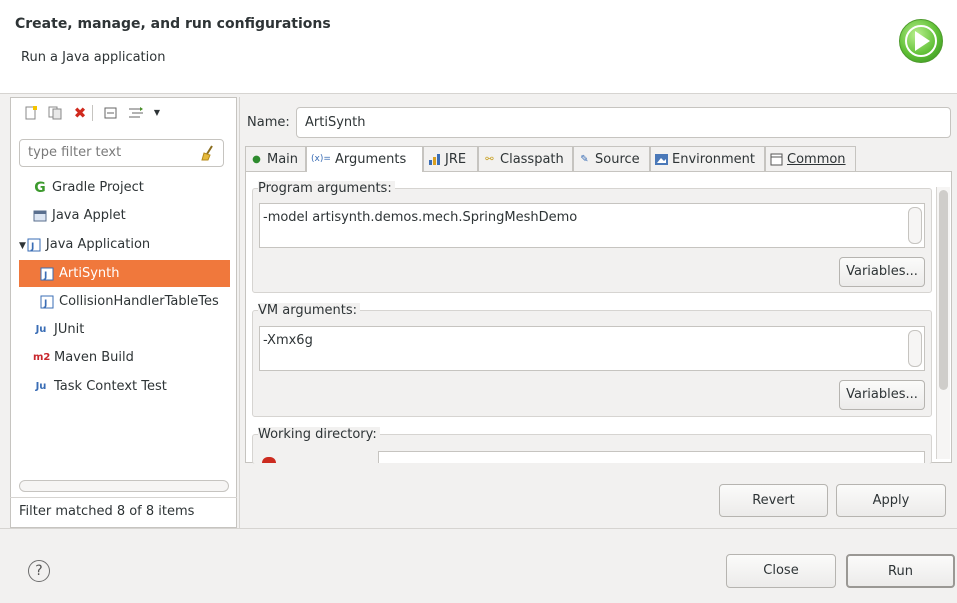 The height and width of the screenshot is (603, 957). I want to click on junit-icon: Ju, so click(41, 329).